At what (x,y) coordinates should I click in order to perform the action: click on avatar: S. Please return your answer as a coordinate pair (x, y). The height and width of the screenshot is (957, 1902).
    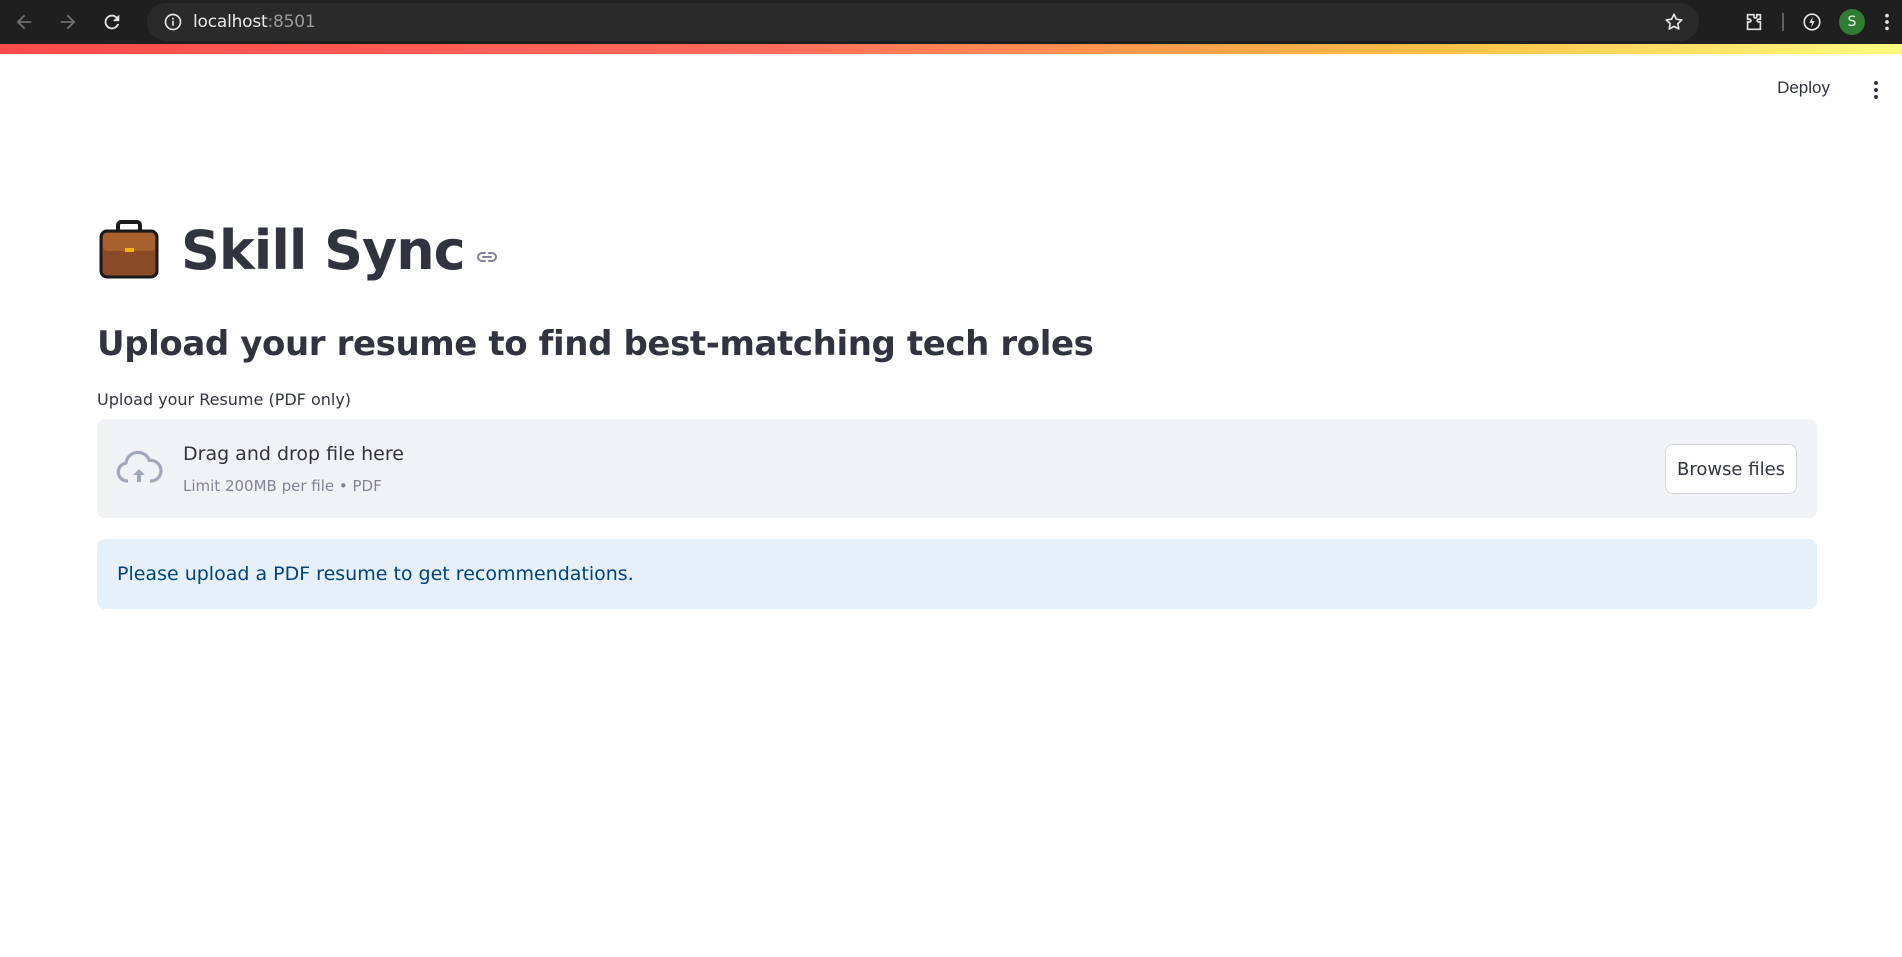
    Looking at the image, I should click on (1852, 22).